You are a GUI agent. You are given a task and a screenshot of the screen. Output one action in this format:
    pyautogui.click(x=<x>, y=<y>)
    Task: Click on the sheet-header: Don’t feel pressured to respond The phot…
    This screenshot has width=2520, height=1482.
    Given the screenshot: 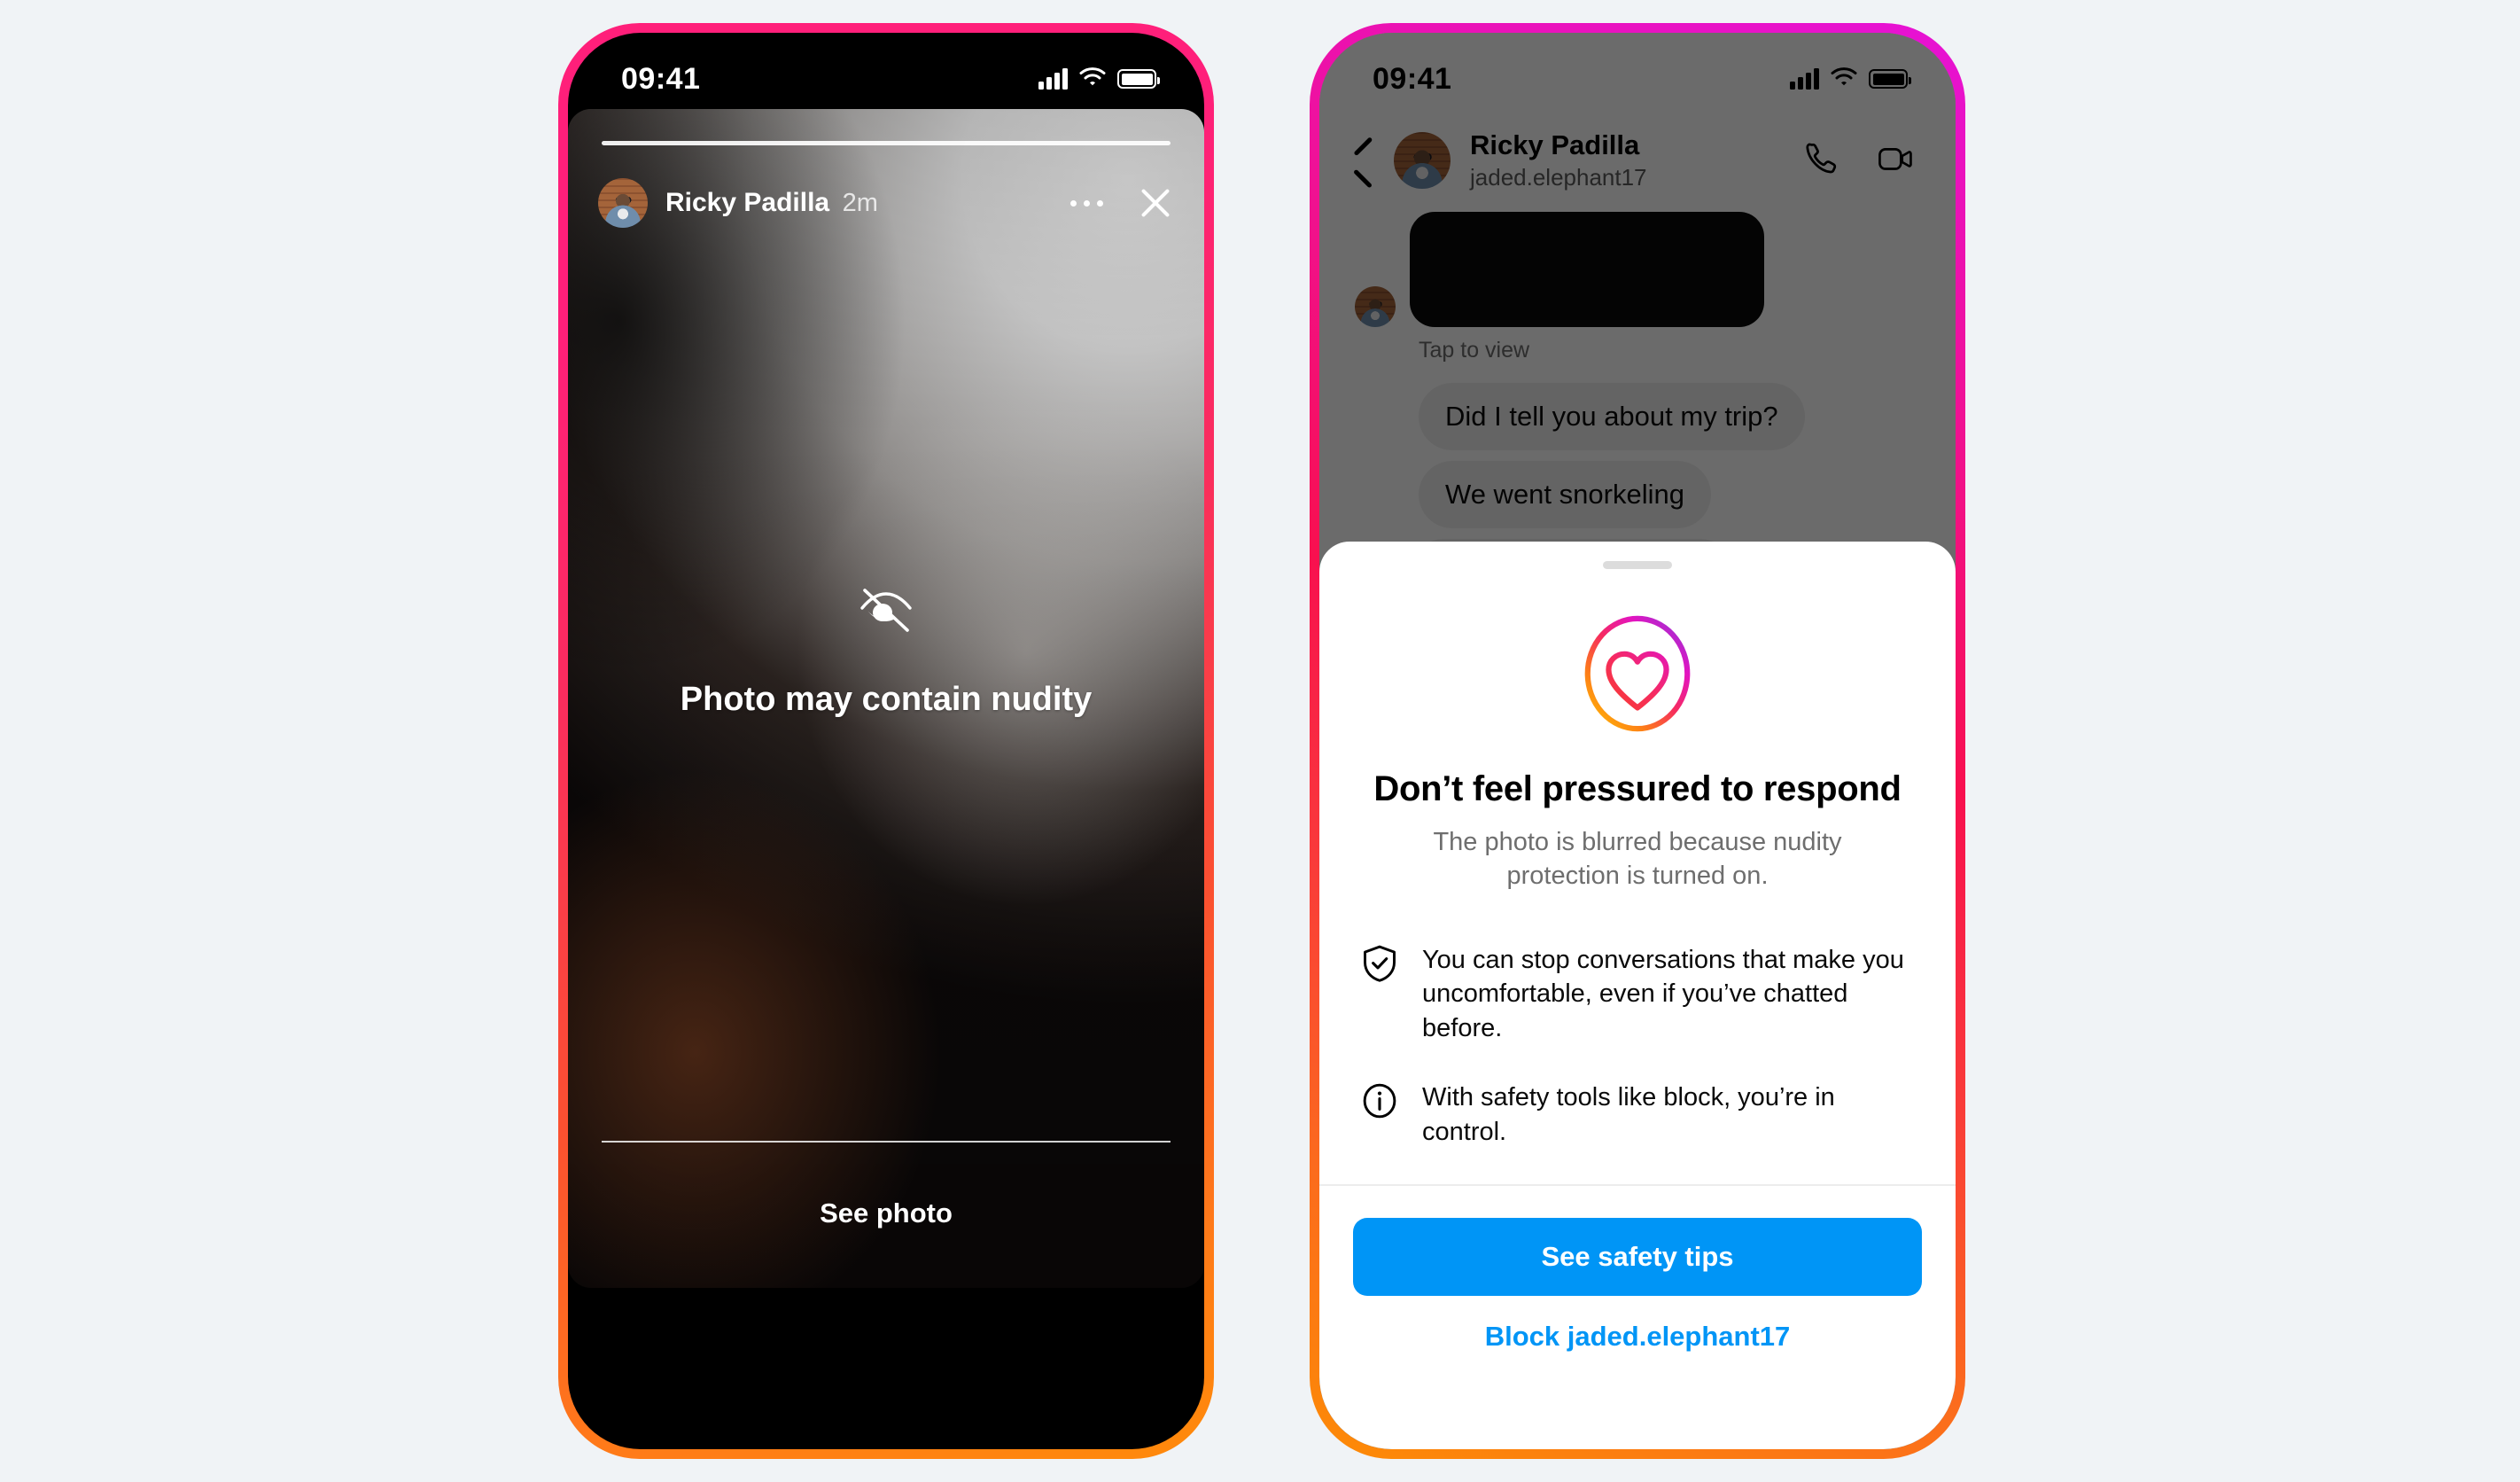 What is the action you would take?
    pyautogui.click(x=1637, y=731)
    